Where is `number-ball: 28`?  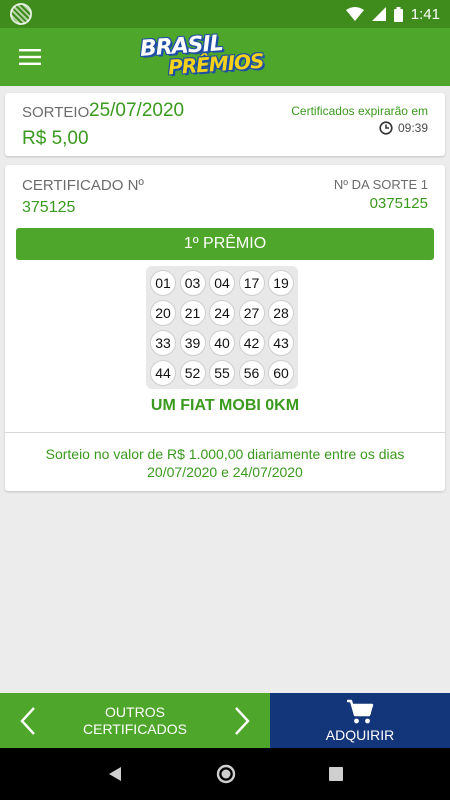 number-ball: 28 is located at coordinates (281, 312).